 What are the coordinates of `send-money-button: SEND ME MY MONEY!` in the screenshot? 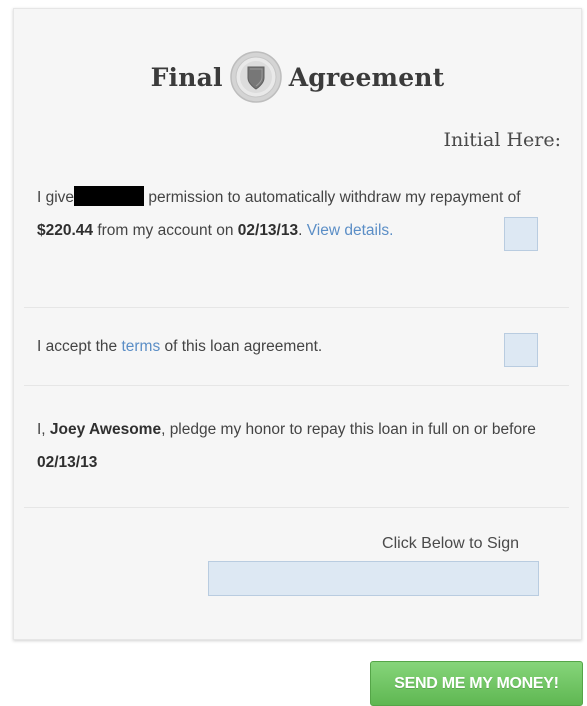 It's located at (476, 683).